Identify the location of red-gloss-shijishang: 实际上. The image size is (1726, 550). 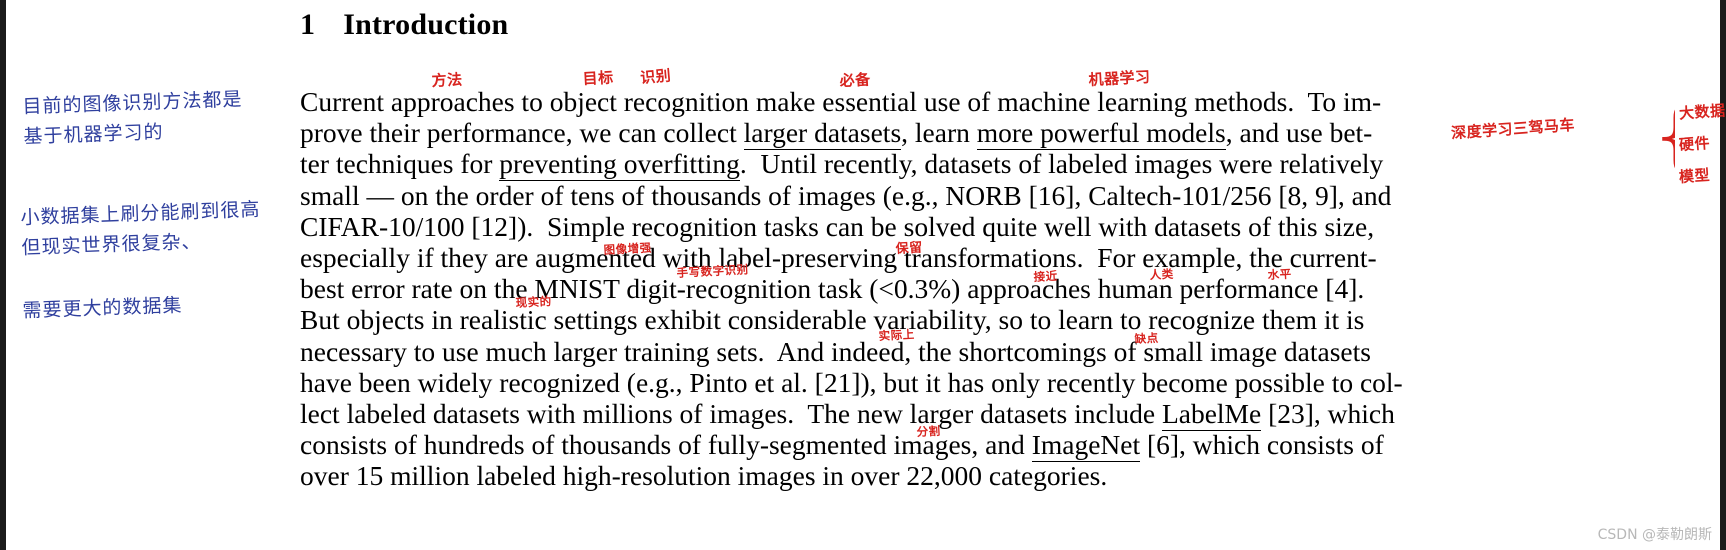
(896, 335).